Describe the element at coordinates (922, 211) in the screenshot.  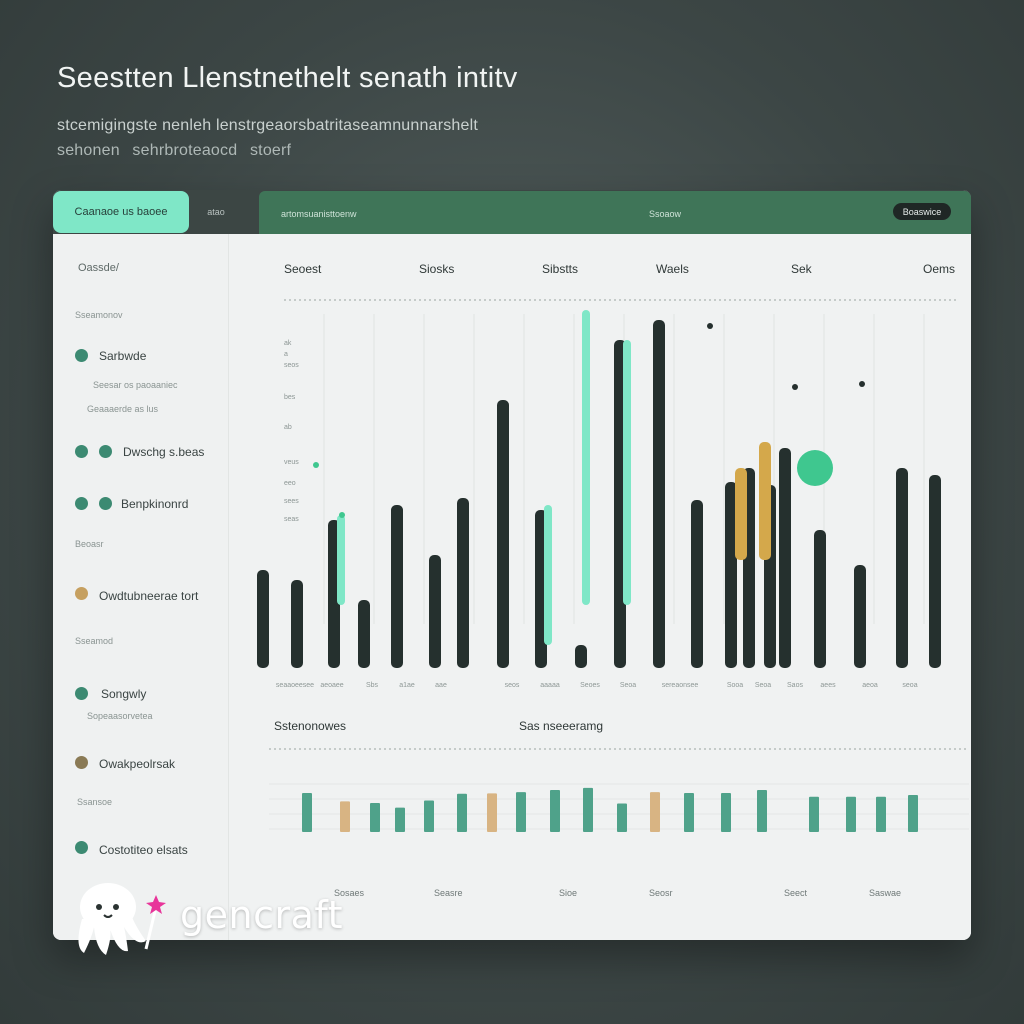
I see `header-action-button: Boaswice` at that location.